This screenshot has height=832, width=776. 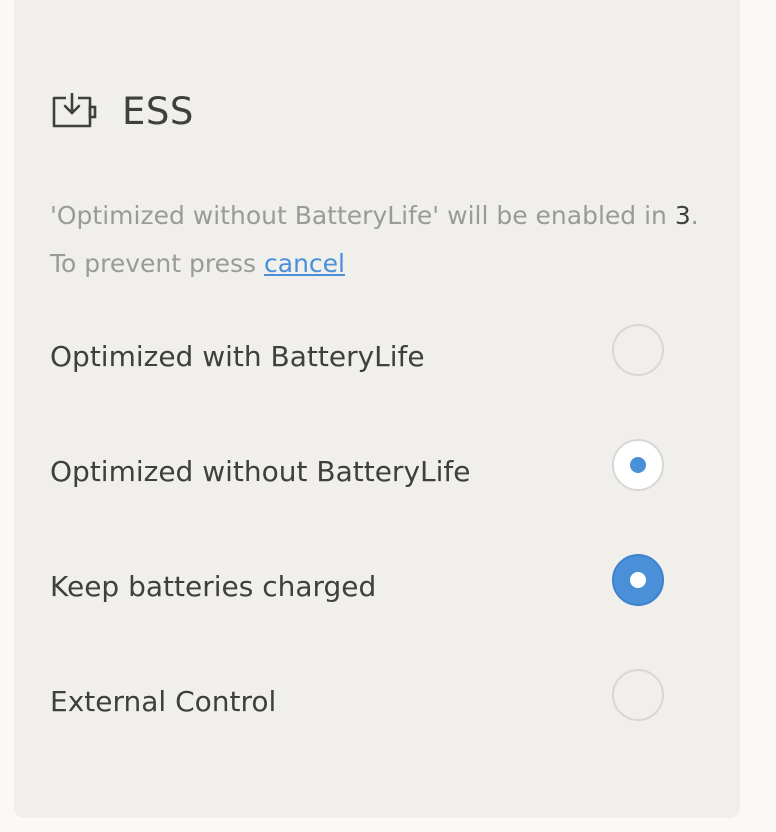 What do you see at coordinates (304, 263) in the screenshot?
I see `cancel-link: cancel` at bounding box center [304, 263].